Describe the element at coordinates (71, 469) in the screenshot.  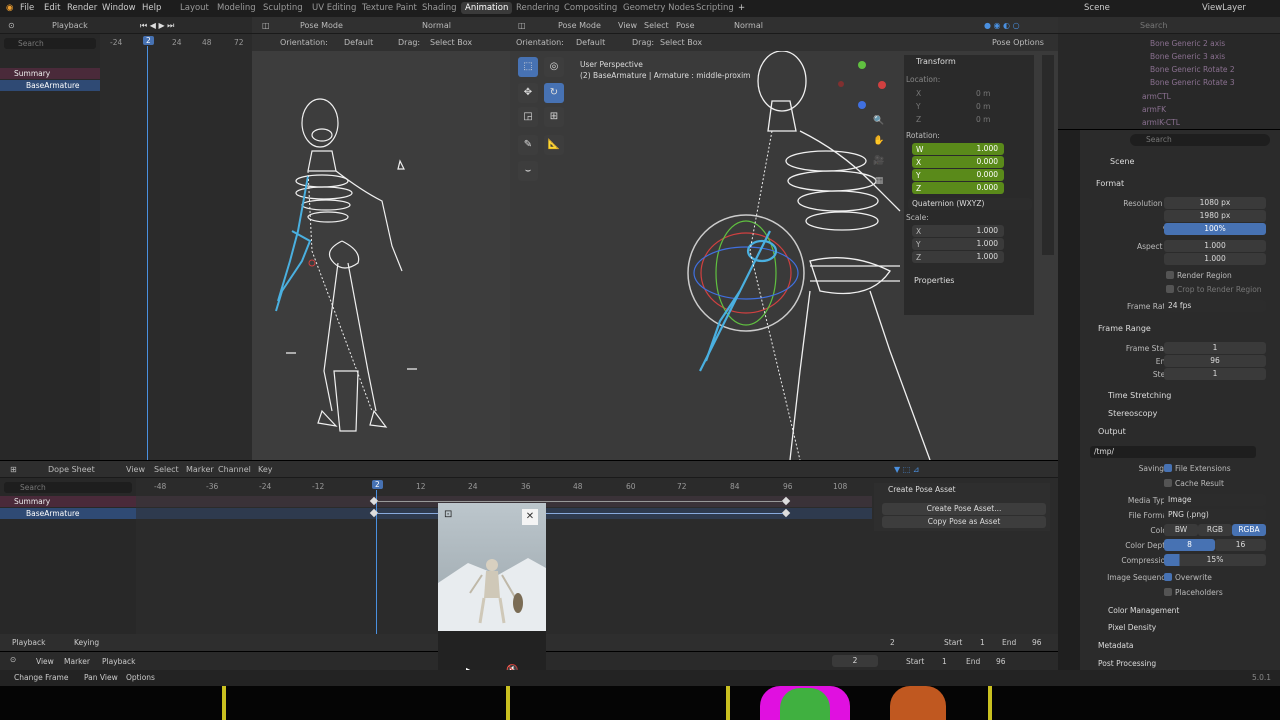
I see `dope-sheet-mode-dropdown: Dope Sheet` at that location.